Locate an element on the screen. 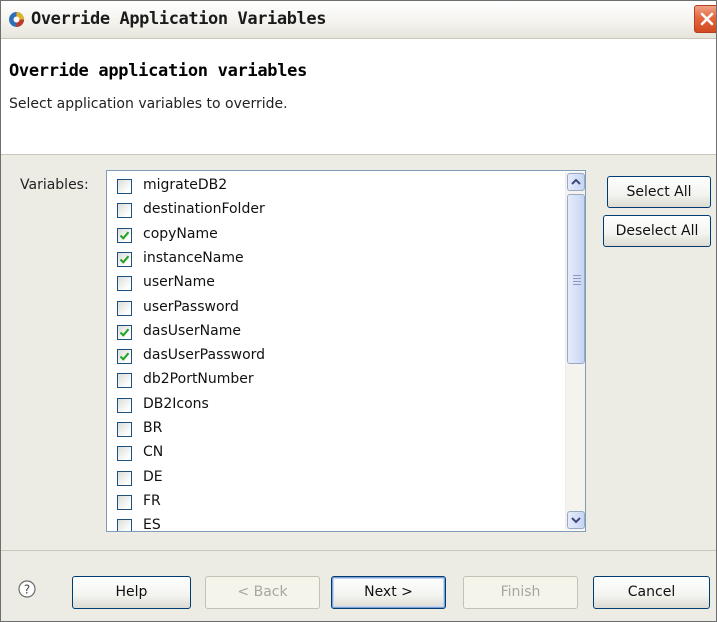 The image size is (717, 622). finish-button: Finish is located at coordinates (520, 592).